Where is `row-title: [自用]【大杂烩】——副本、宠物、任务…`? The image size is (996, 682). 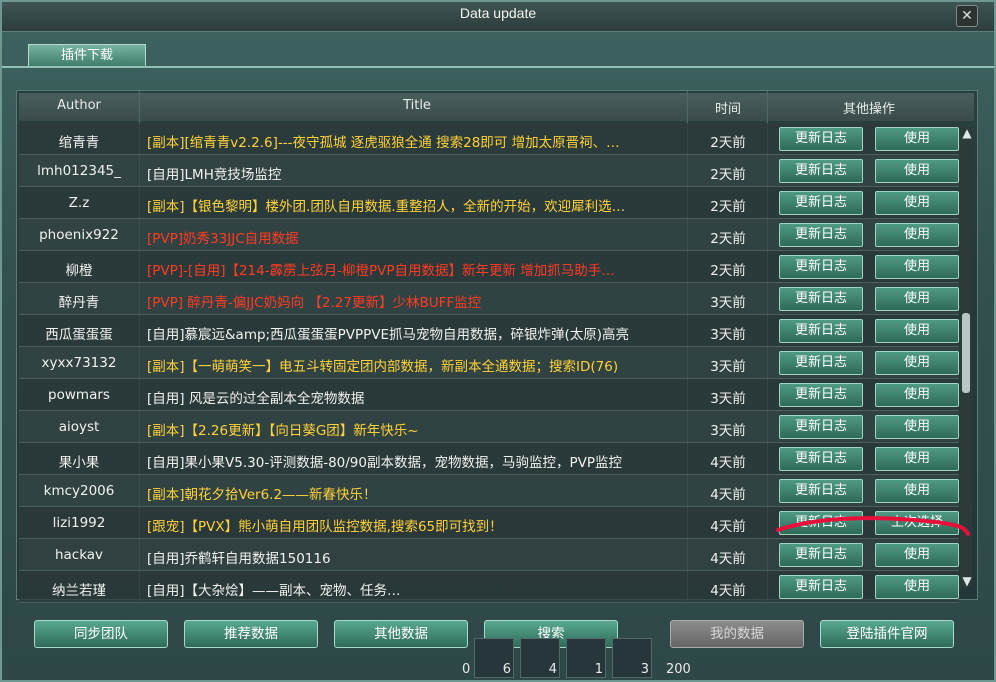 row-title: [自用]【大杂烩】——副本、宠物、任务… is located at coordinates (274, 591).